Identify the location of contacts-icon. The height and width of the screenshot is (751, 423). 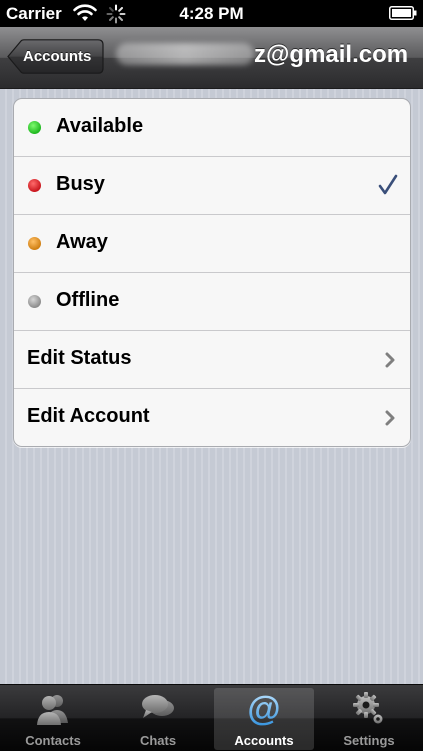
(52, 710).